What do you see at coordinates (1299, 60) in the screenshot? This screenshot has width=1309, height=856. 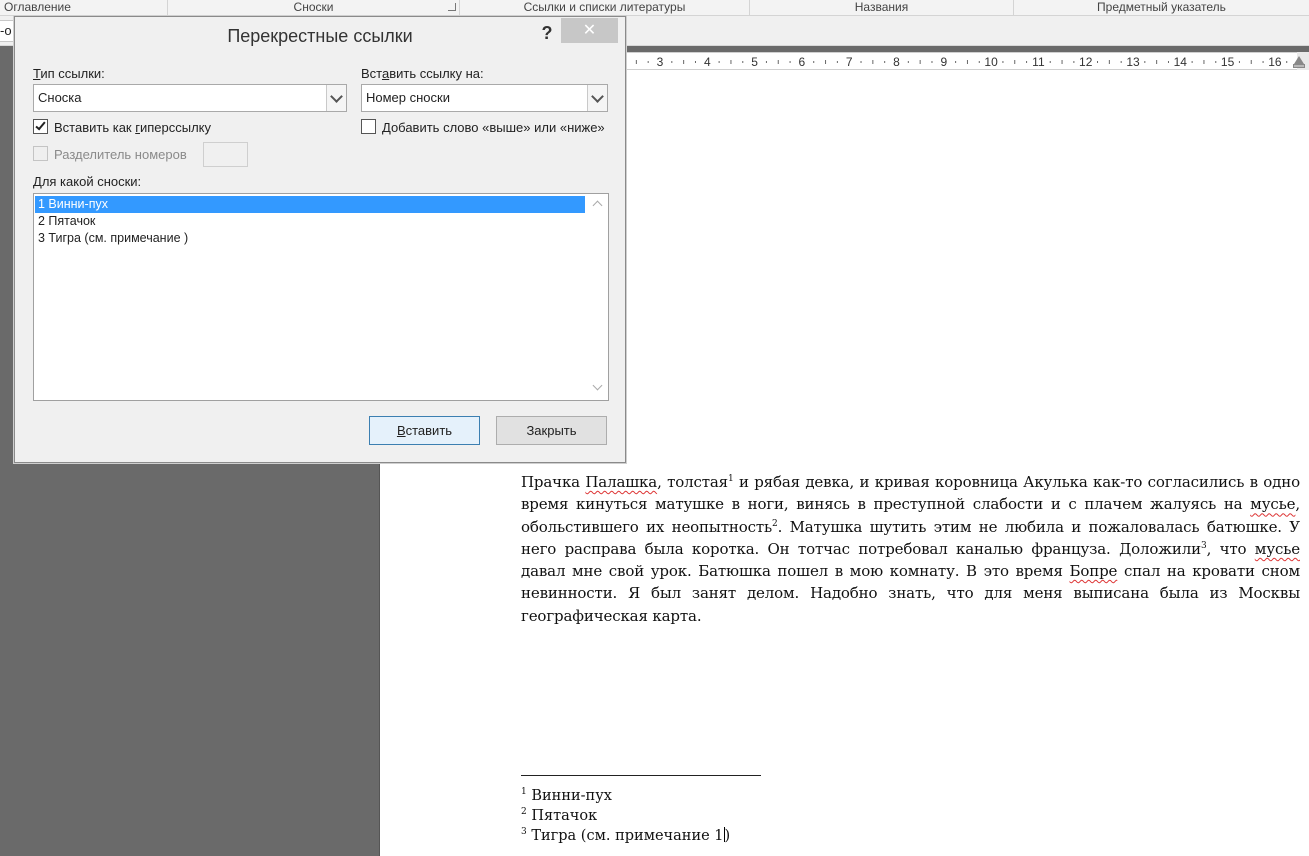 I see `right-indent-marker-icon` at bounding box center [1299, 60].